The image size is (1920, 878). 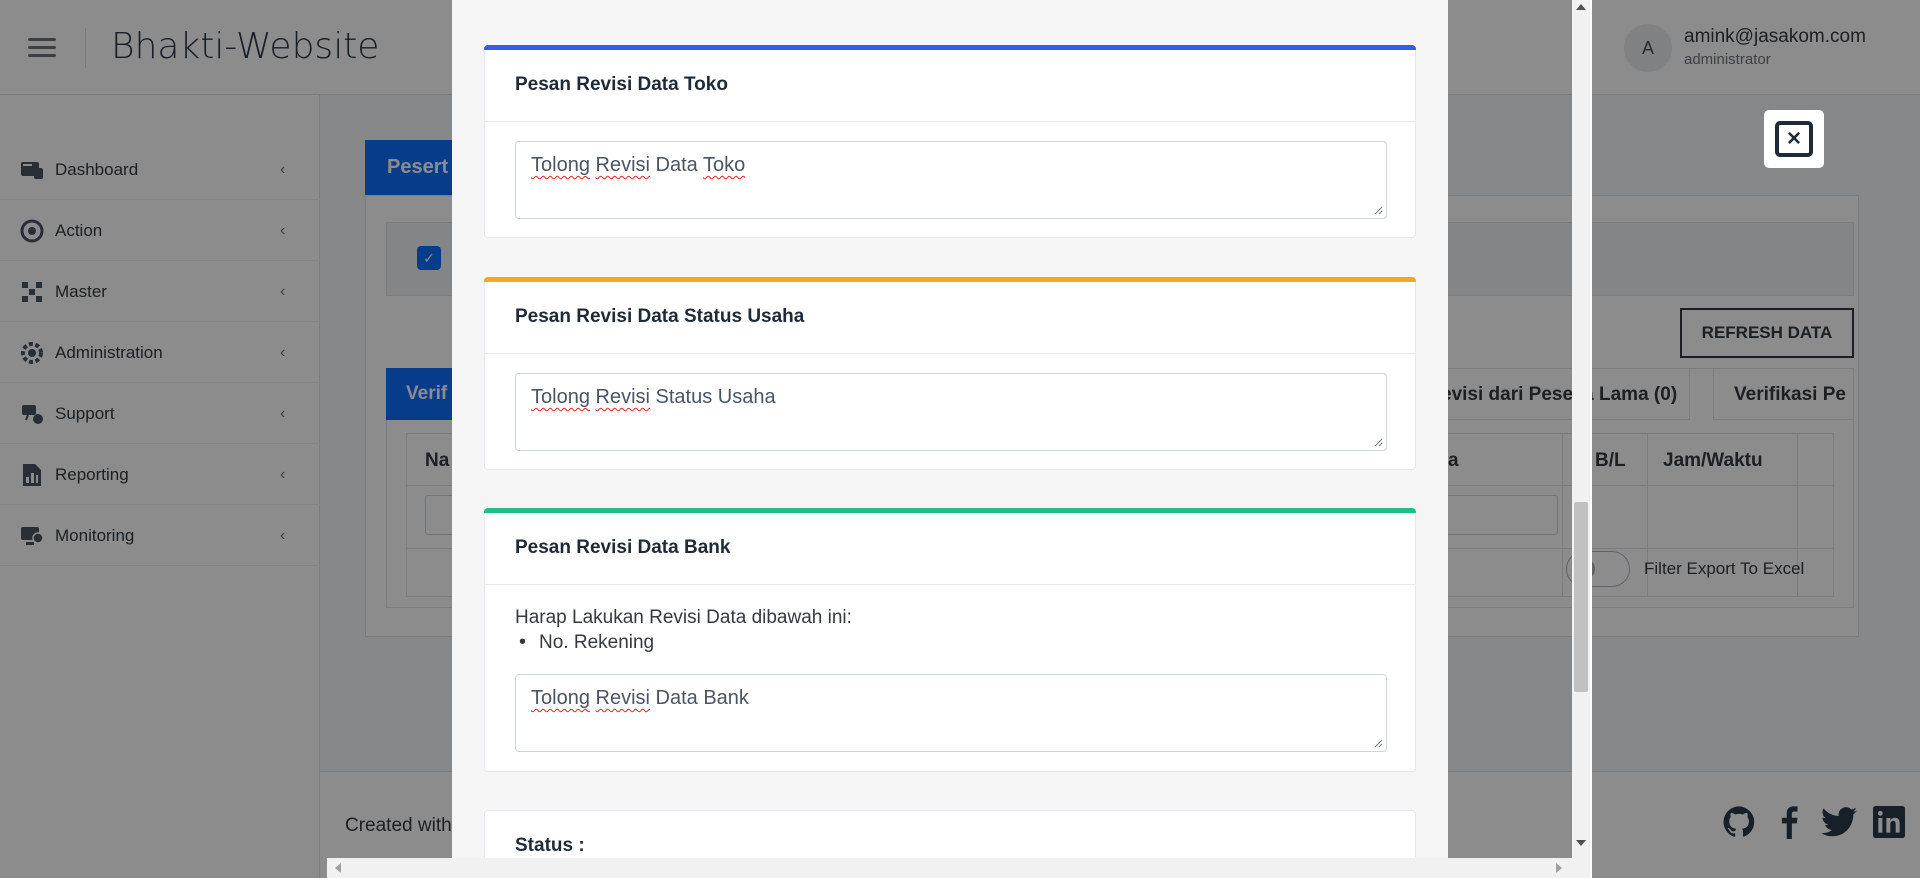 I want to click on revisi-toko-title: Pesan Revisi Data Toko, so click(x=950, y=86).